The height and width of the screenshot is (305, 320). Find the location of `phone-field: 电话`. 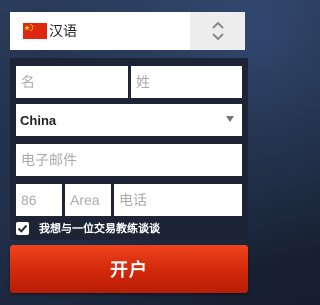

phone-field: 电话 is located at coordinates (178, 200).